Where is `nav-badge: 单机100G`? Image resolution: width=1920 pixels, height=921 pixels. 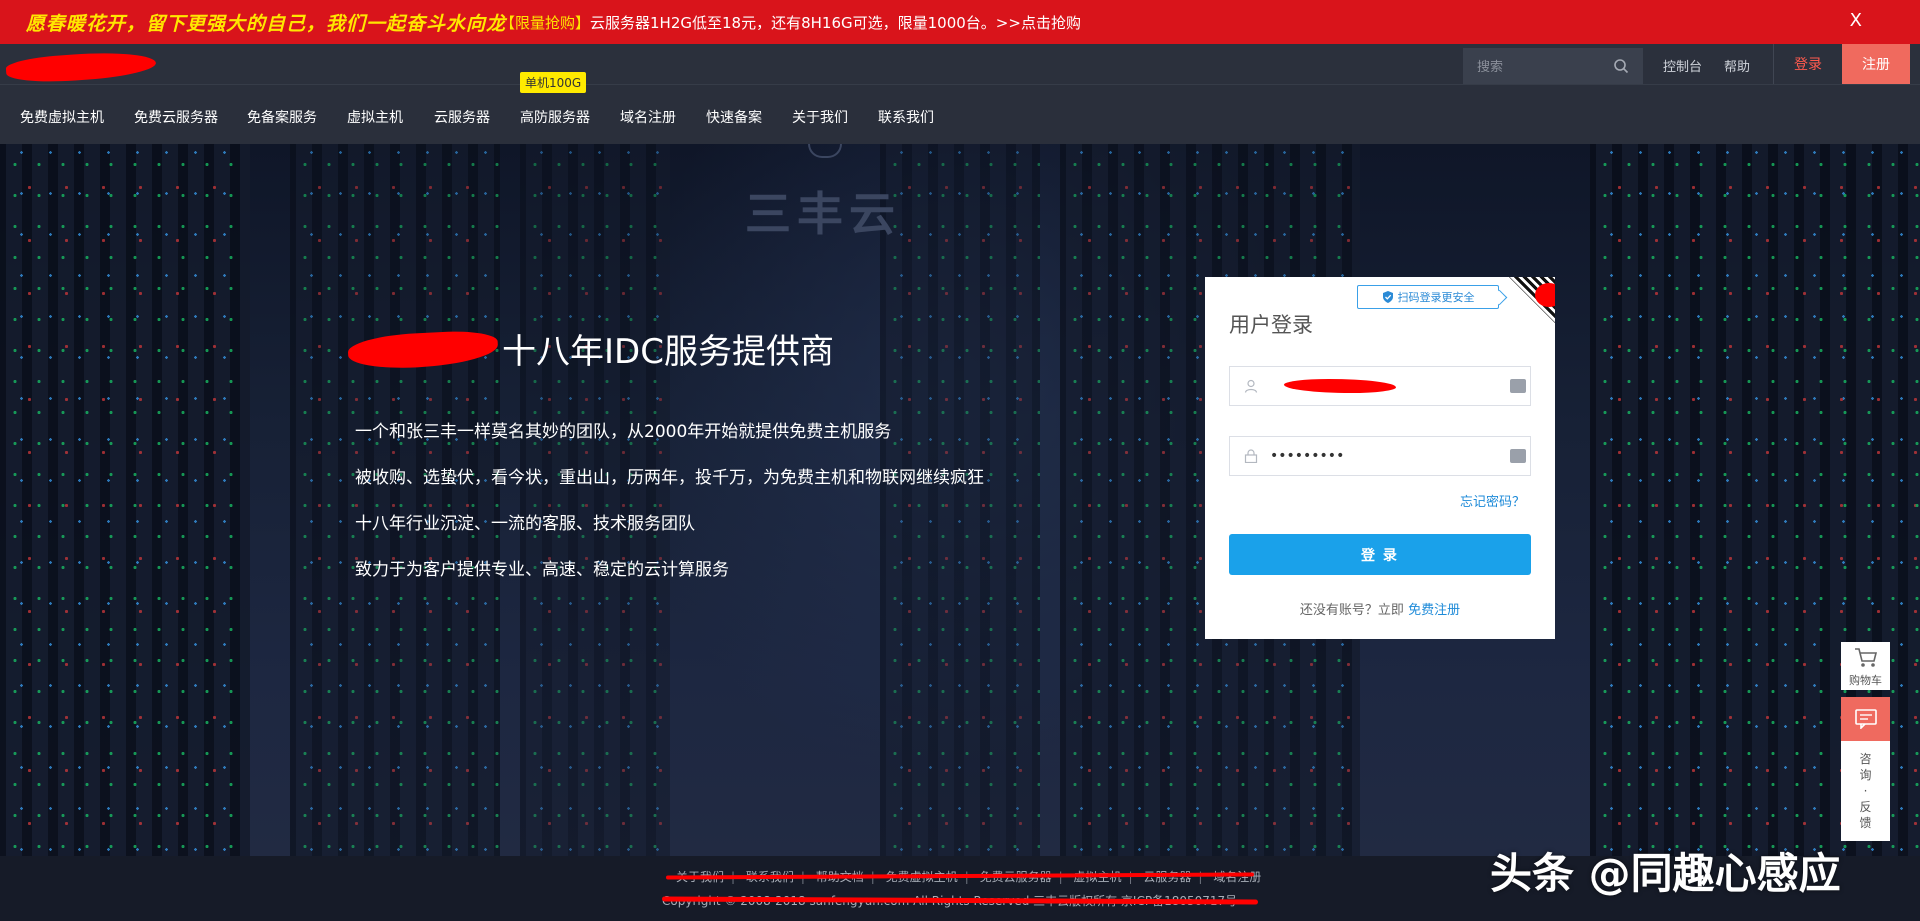
nav-badge: 单机100G is located at coordinates (553, 82).